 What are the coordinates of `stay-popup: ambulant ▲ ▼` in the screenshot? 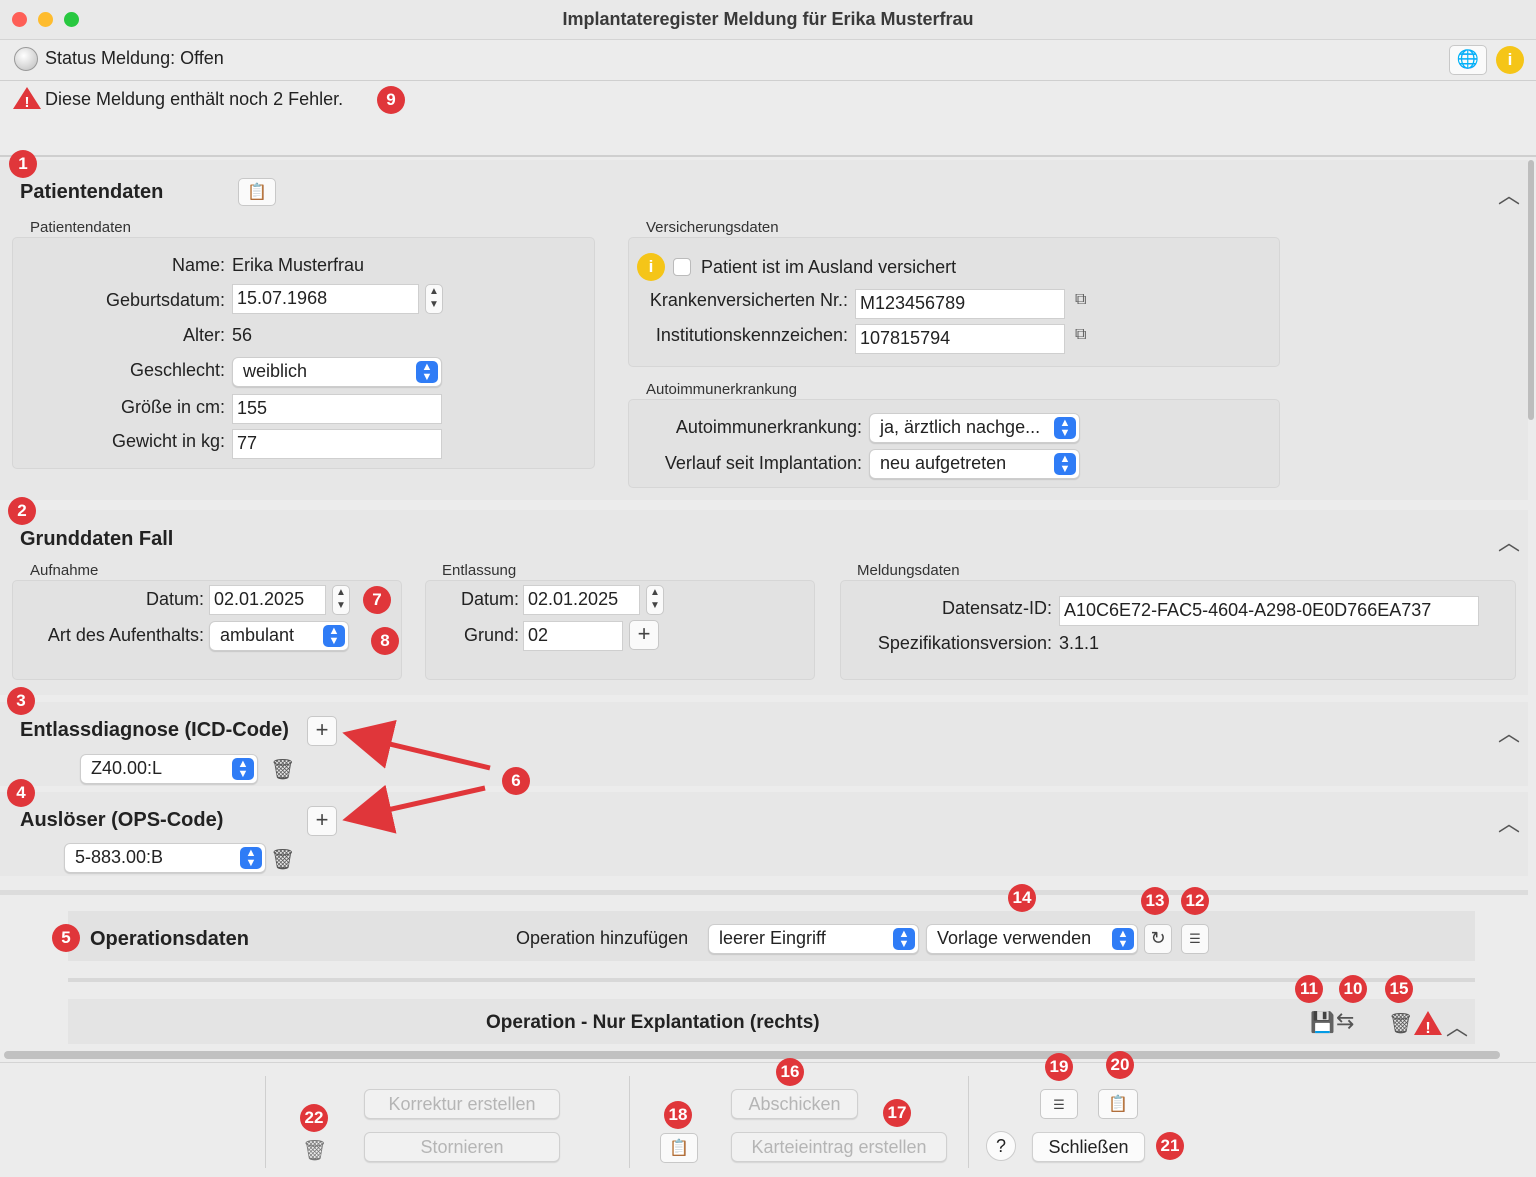 It's located at (279, 636).